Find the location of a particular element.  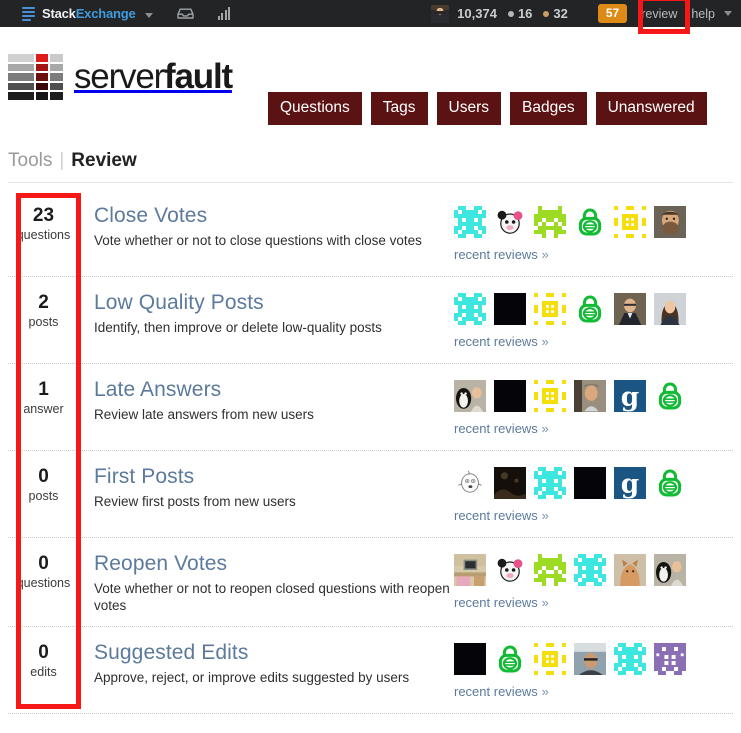

nav-unanswered: Unanswered is located at coordinates (651, 108).